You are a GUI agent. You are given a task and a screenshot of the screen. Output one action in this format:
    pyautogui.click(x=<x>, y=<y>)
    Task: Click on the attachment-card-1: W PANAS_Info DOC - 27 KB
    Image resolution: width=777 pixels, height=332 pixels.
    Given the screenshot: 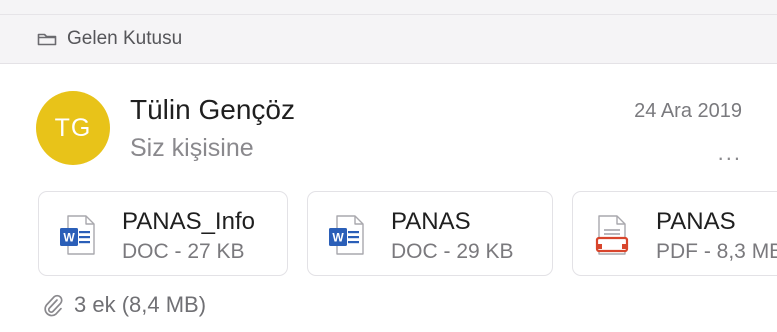 What is the action you would take?
    pyautogui.click(x=163, y=233)
    